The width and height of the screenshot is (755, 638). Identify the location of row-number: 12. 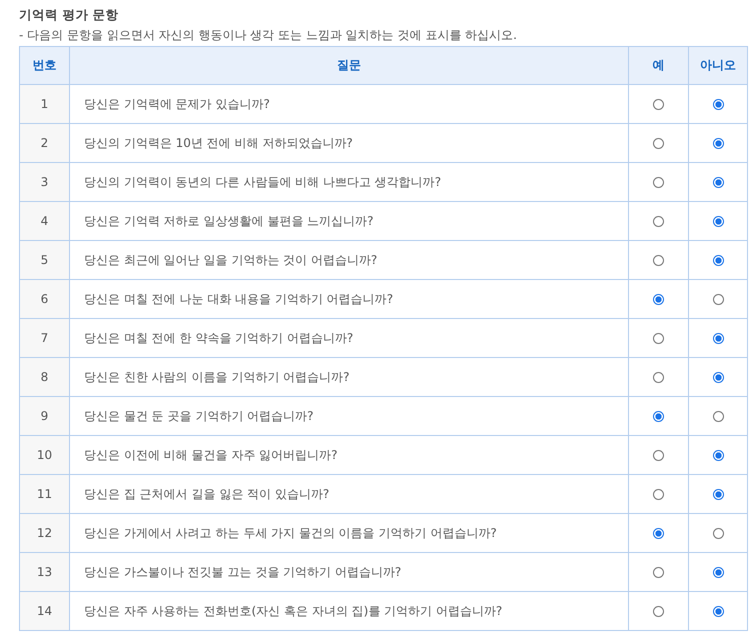
(45, 533).